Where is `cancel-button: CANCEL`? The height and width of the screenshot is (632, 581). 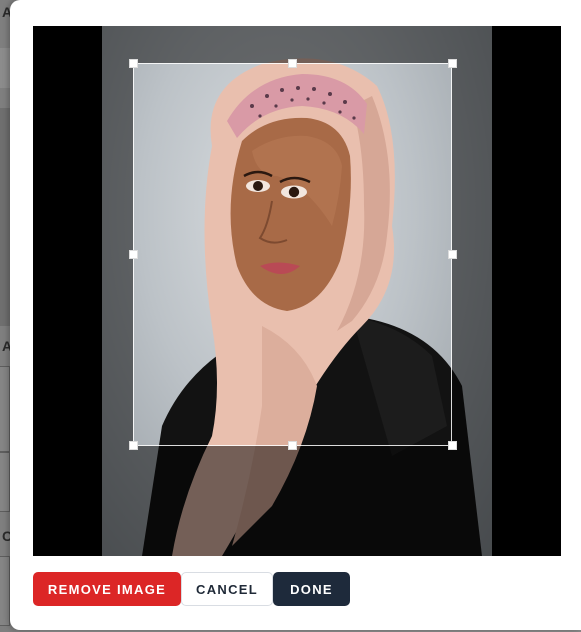 cancel-button: CANCEL is located at coordinates (227, 589).